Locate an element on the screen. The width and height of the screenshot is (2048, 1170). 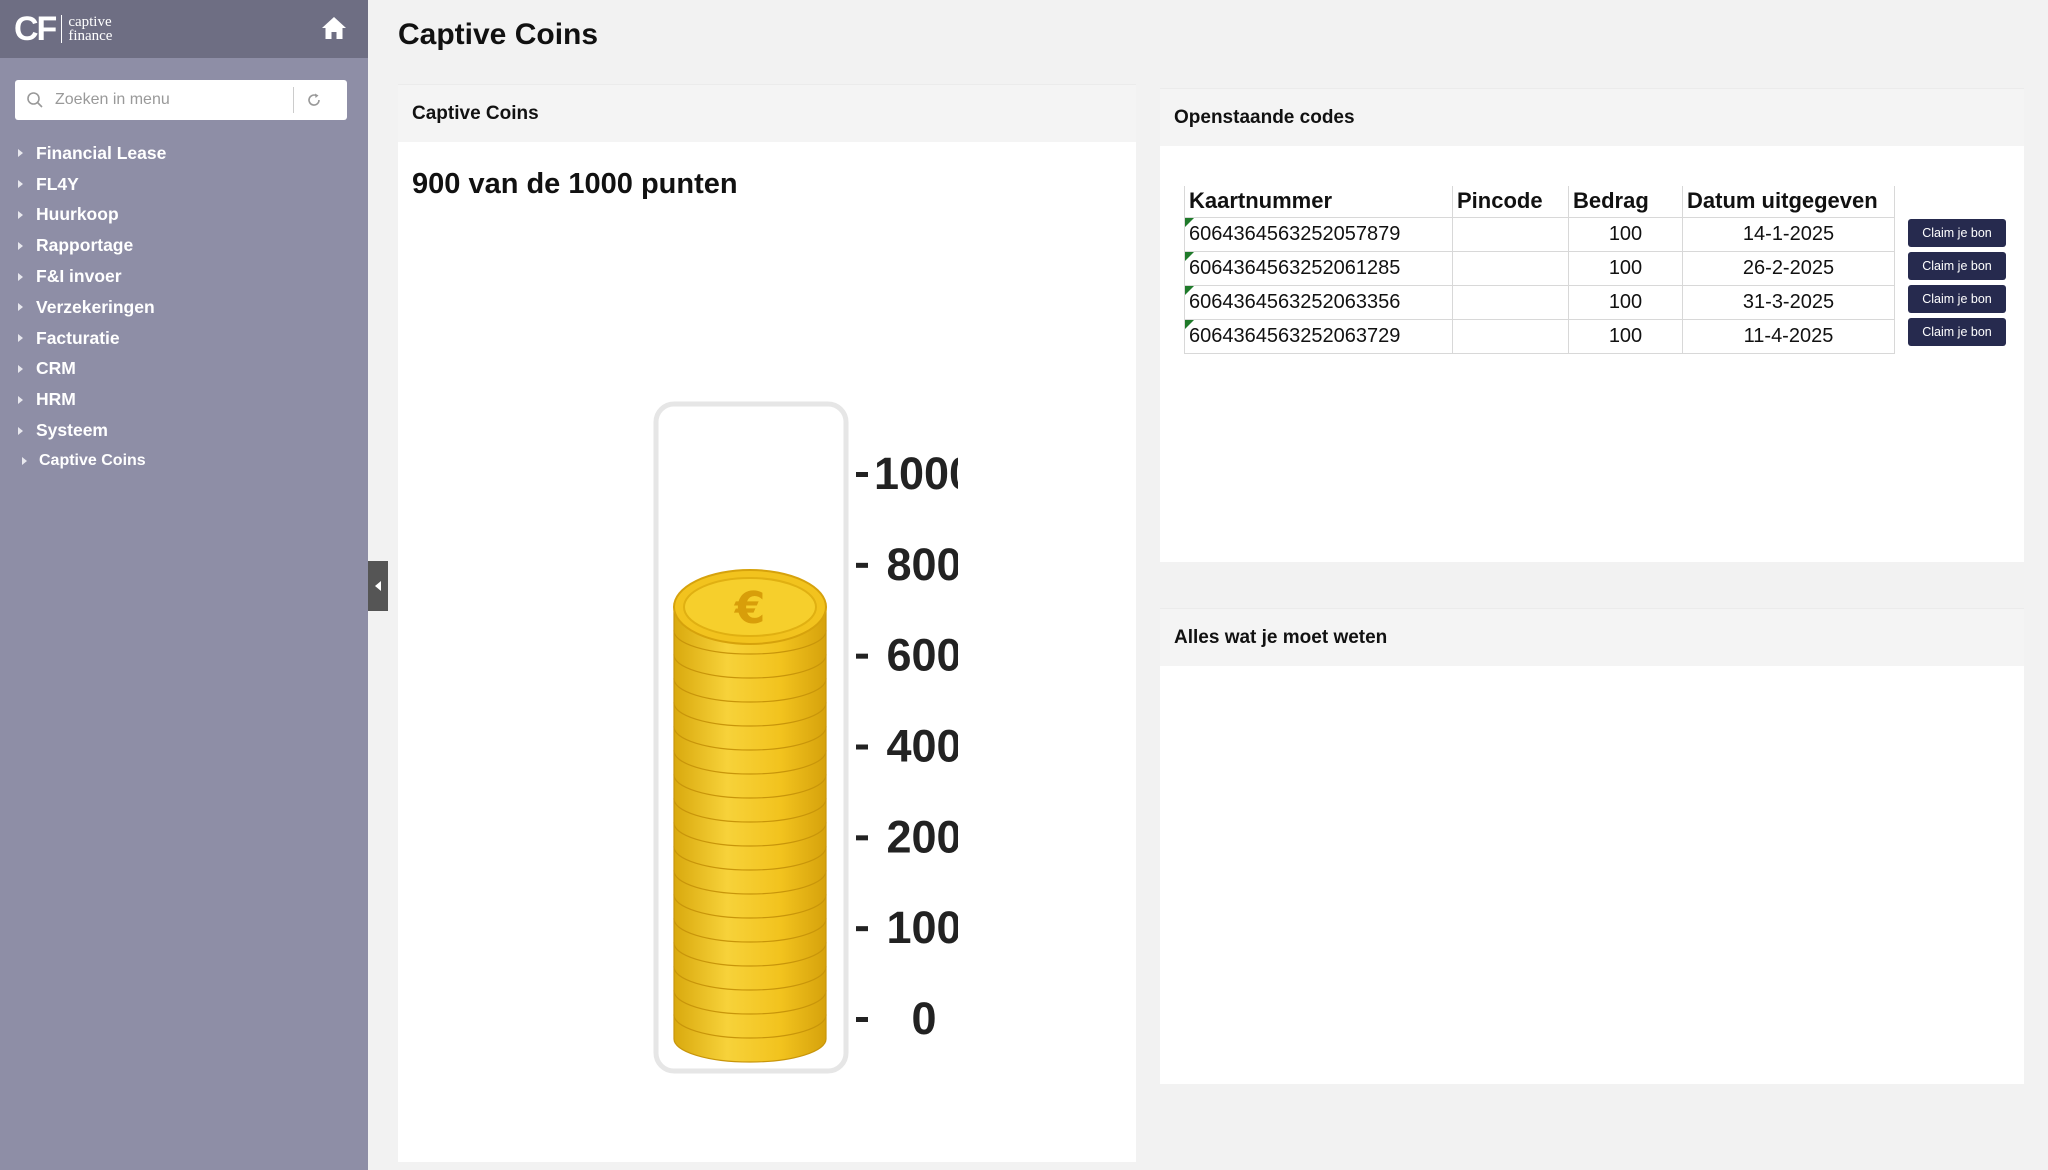
sidebar-collapse-button is located at coordinates (378, 586).